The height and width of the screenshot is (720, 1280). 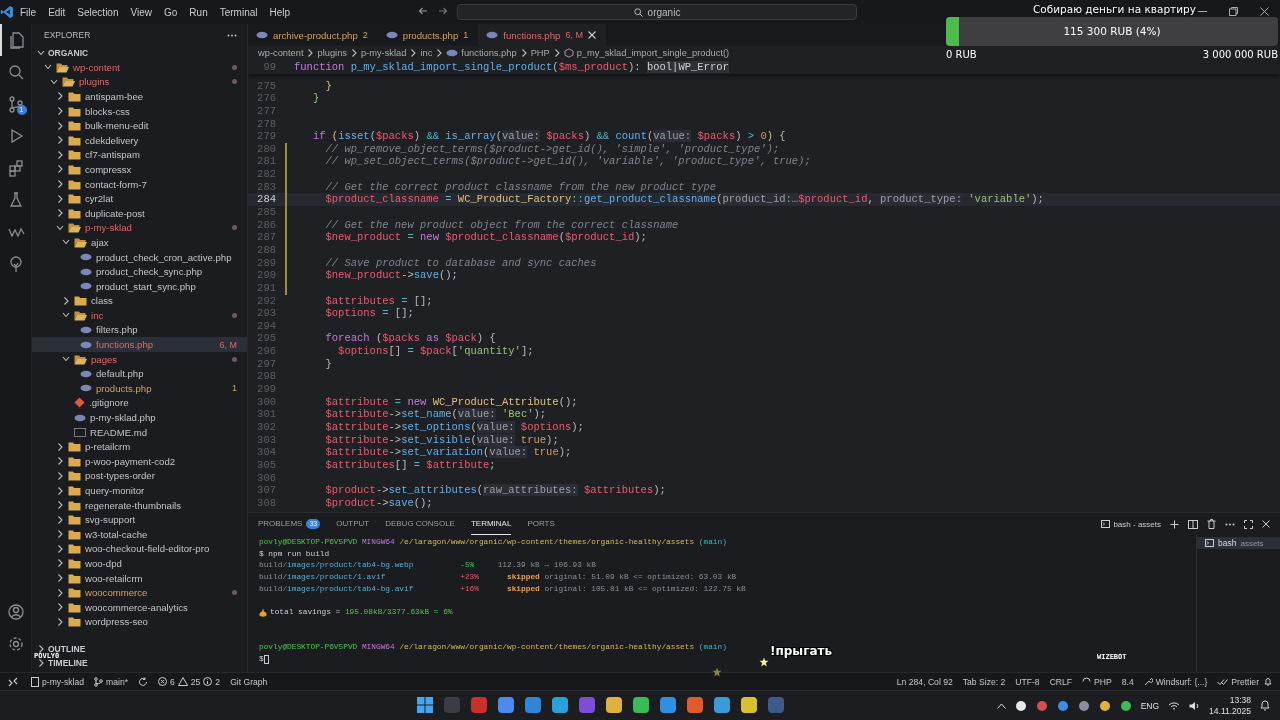 I want to click on tree-item: compressx, so click(x=139, y=169).